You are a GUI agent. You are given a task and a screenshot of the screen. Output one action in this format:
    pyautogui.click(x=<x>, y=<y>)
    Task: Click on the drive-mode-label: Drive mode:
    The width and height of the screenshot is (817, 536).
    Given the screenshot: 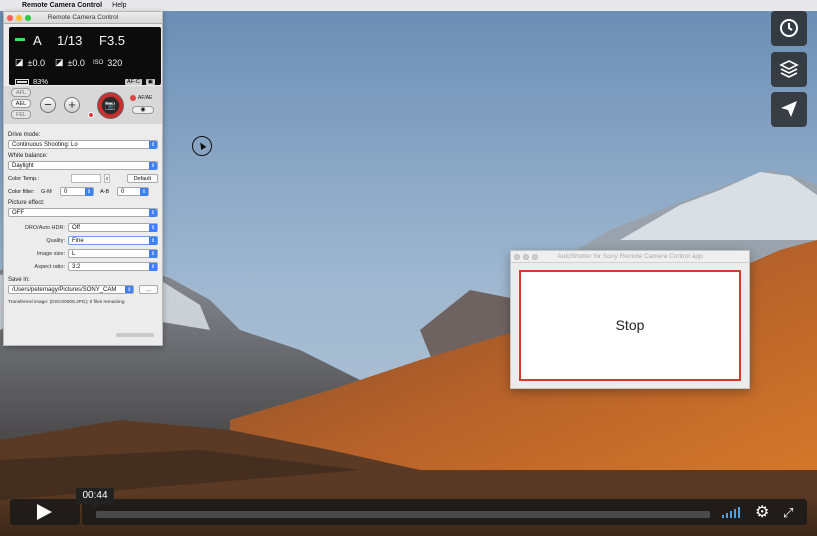 What is the action you would take?
    pyautogui.click(x=24, y=135)
    